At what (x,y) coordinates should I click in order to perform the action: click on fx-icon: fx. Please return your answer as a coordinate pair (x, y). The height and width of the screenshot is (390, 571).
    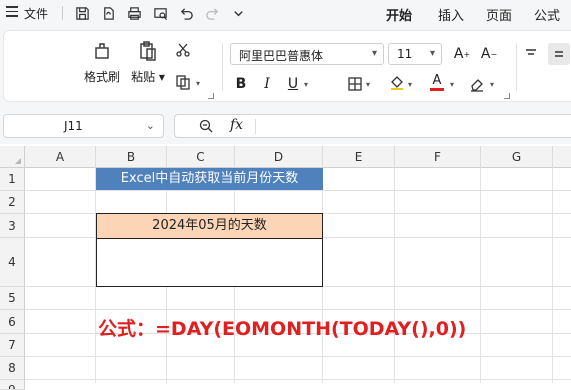
    Looking at the image, I should click on (236, 125).